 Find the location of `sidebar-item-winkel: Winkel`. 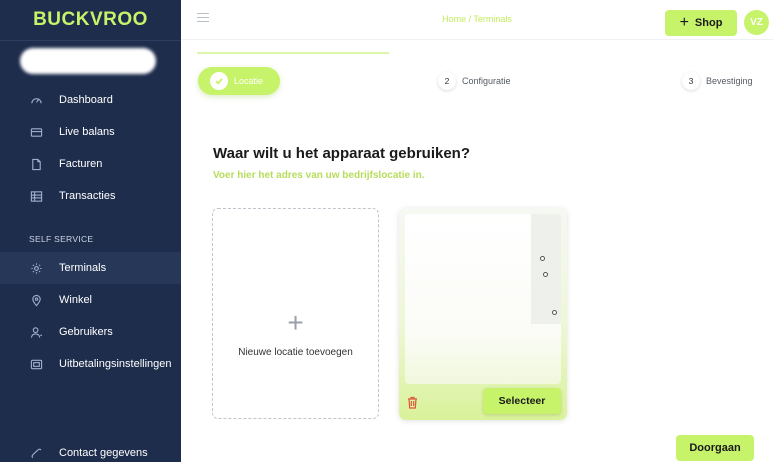

sidebar-item-winkel: Winkel is located at coordinates (90, 300).